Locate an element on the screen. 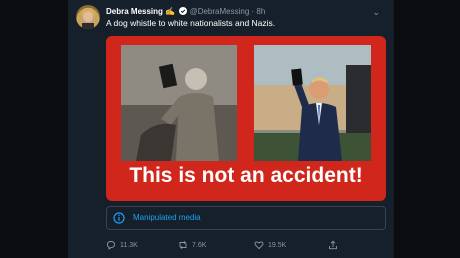 The height and width of the screenshot is (258, 460). avatar-portrait is located at coordinates (88, 18).